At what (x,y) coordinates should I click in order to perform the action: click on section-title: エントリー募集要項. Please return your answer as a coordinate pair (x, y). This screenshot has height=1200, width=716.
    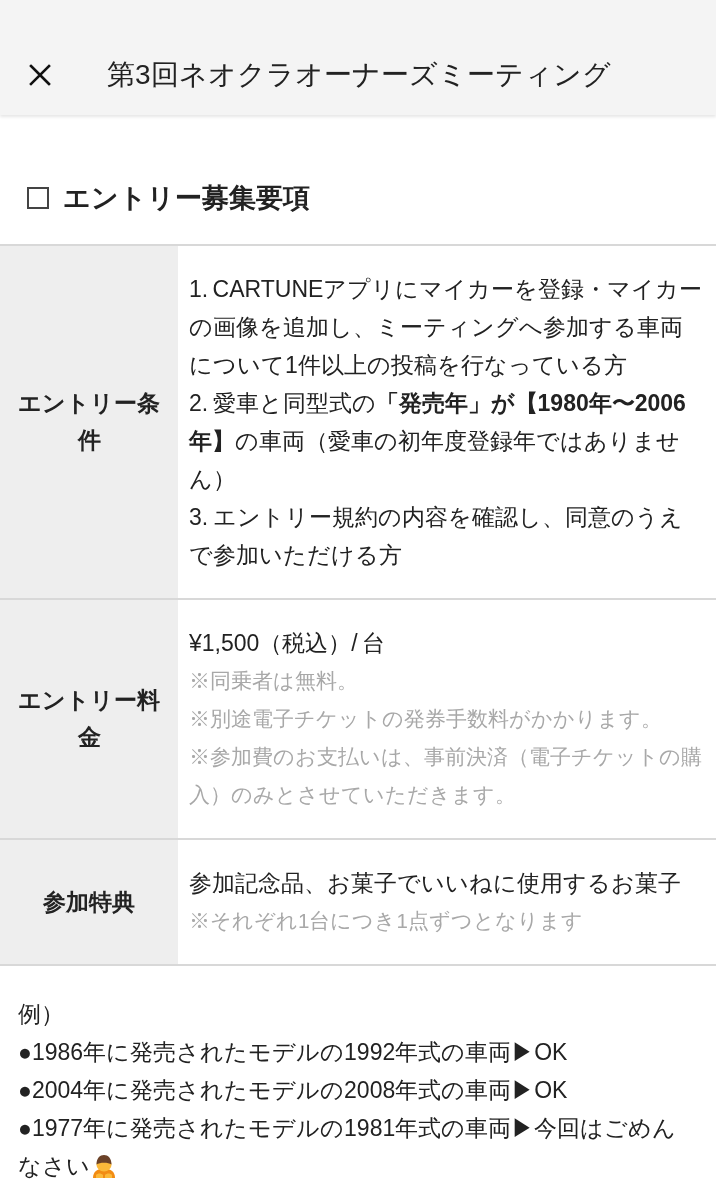
    Looking at the image, I should click on (186, 198).